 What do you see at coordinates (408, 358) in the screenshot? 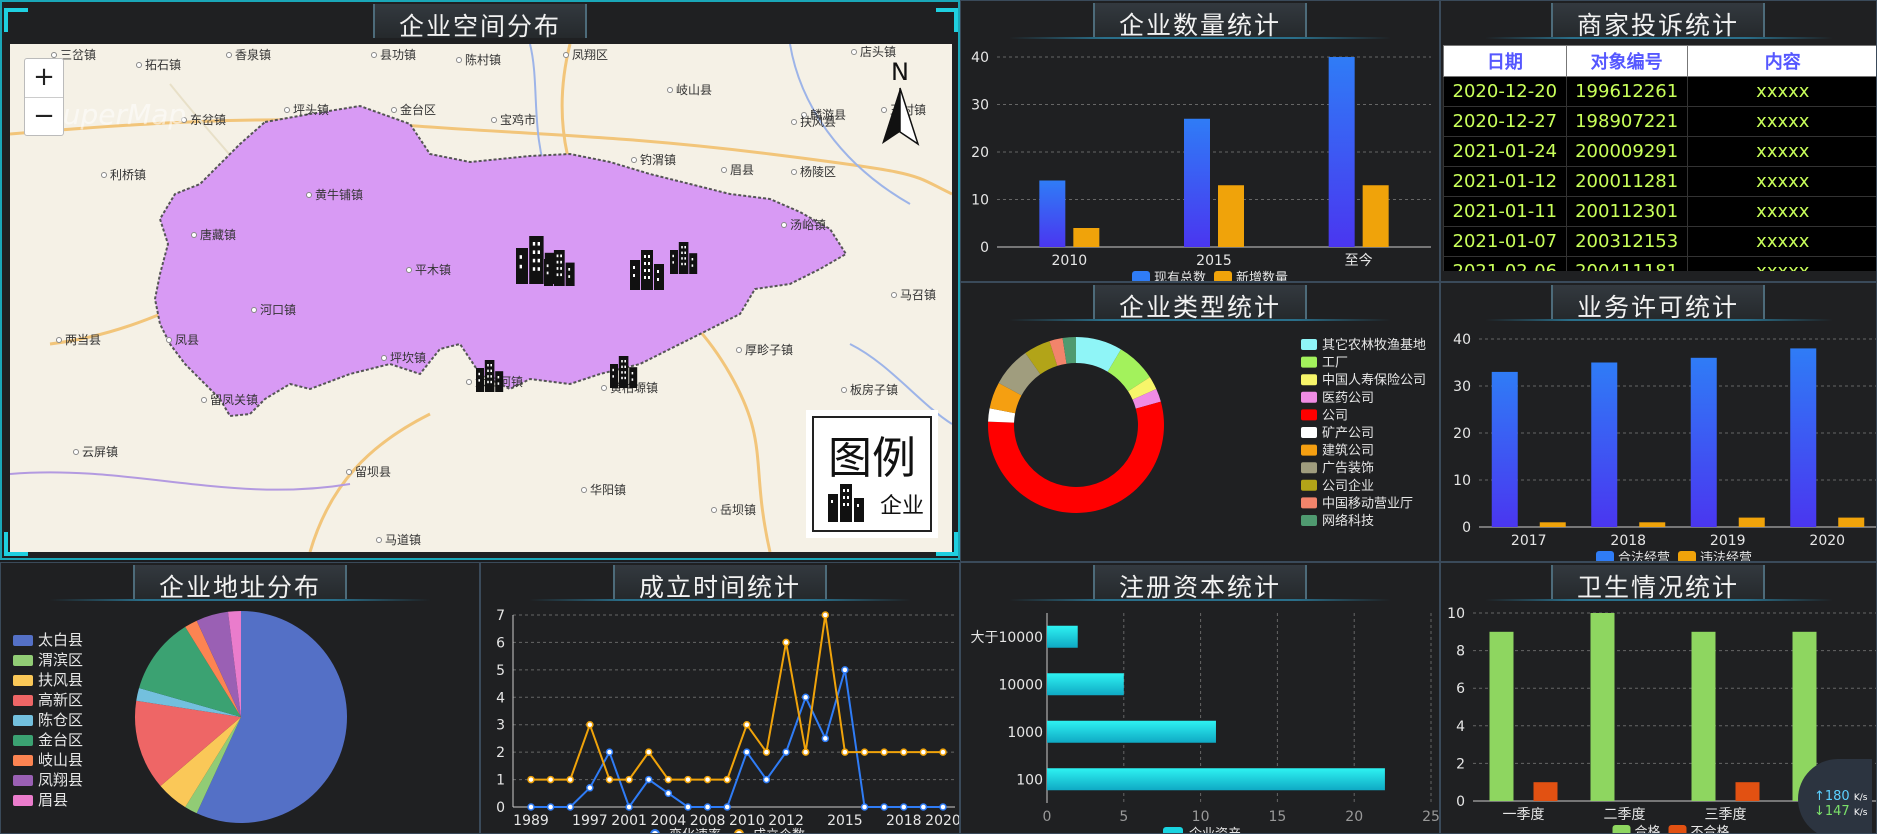
I see `place-label: 坪坎镇` at bounding box center [408, 358].